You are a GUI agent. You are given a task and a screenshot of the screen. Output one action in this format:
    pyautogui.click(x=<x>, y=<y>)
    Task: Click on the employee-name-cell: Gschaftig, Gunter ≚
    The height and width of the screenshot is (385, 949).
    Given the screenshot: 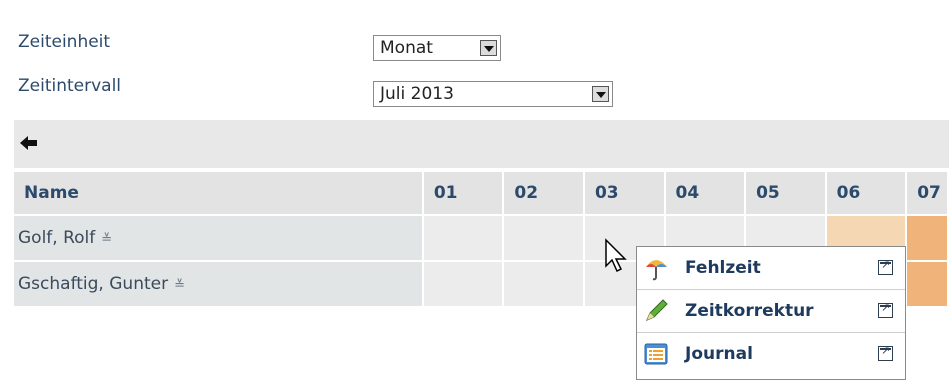 What is the action you would take?
    pyautogui.click(x=219, y=283)
    